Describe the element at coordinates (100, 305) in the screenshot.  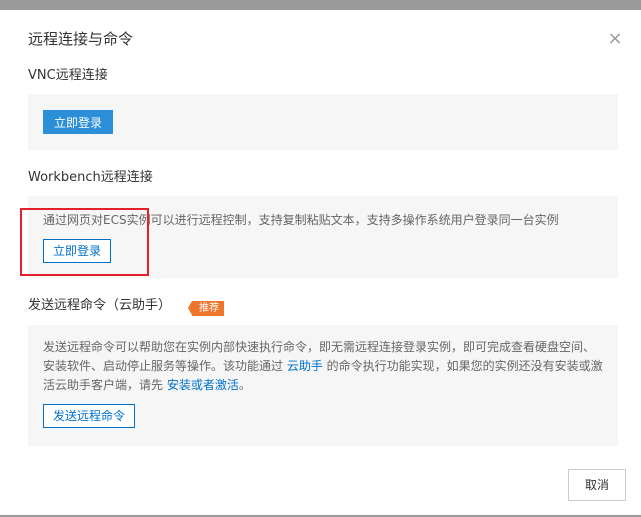
I see `command-section-title: 发送远程命令（云助手）` at that location.